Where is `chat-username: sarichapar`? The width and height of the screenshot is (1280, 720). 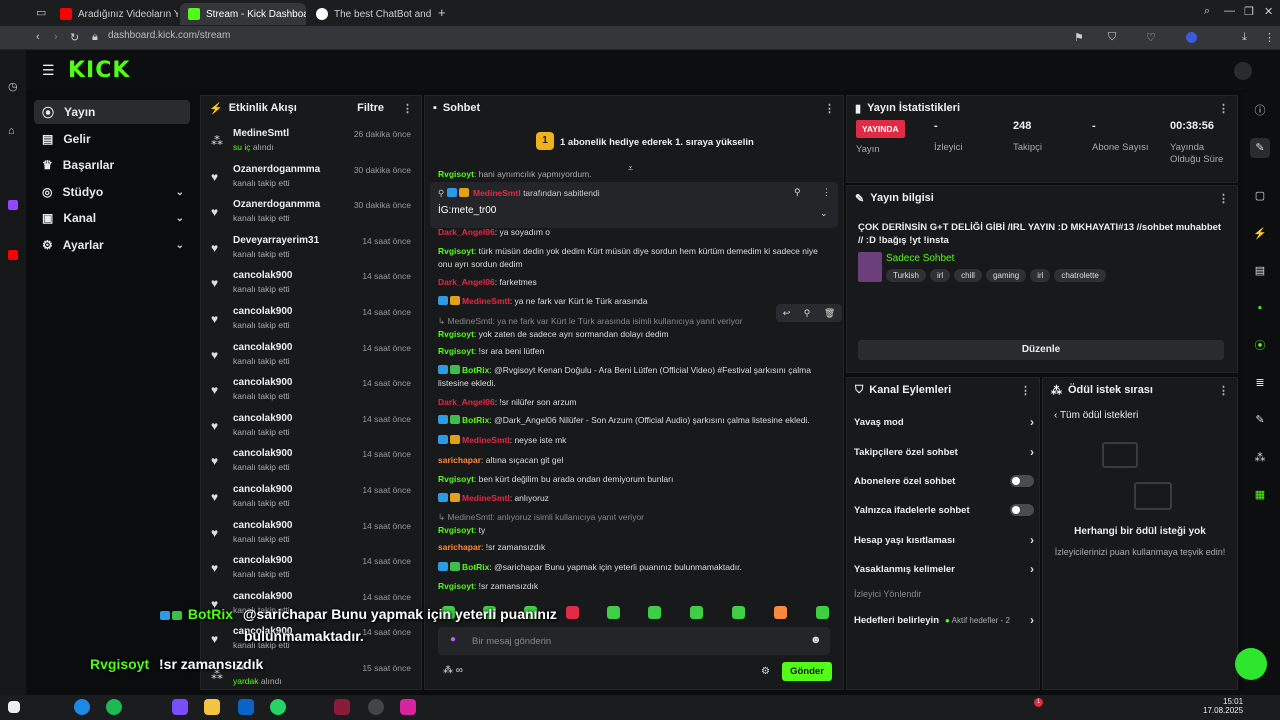
chat-username: sarichapar is located at coordinates (459, 547).